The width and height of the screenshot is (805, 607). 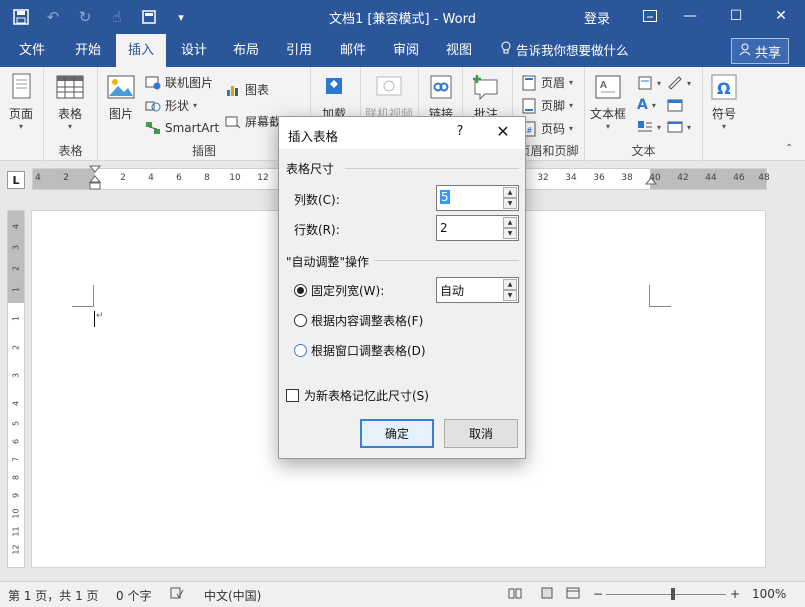 What do you see at coordinates (666, 594) in the screenshot?
I see `zoom-slider` at bounding box center [666, 594].